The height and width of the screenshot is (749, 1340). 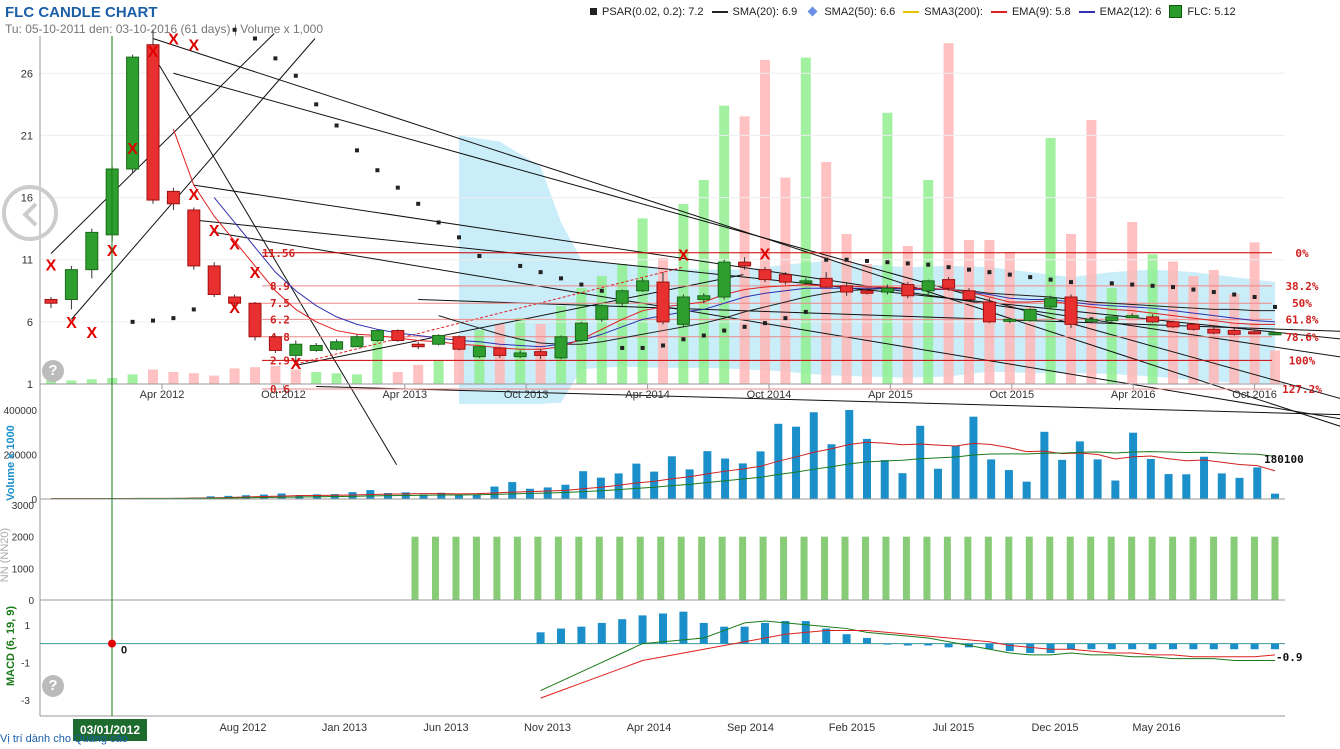 What do you see at coordinates (954, 728) in the screenshot?
I see `macd-x-tick-label: Jul 2015` at bounding box center [954, 728].